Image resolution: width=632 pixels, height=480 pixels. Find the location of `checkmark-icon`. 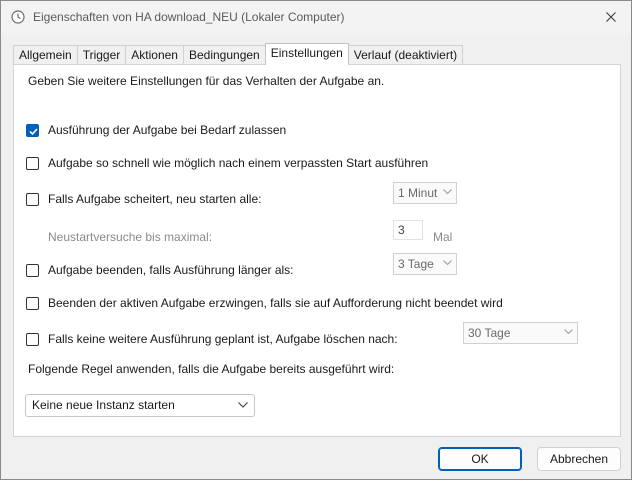

checkmark-icon is located at coordinates (33, 131).